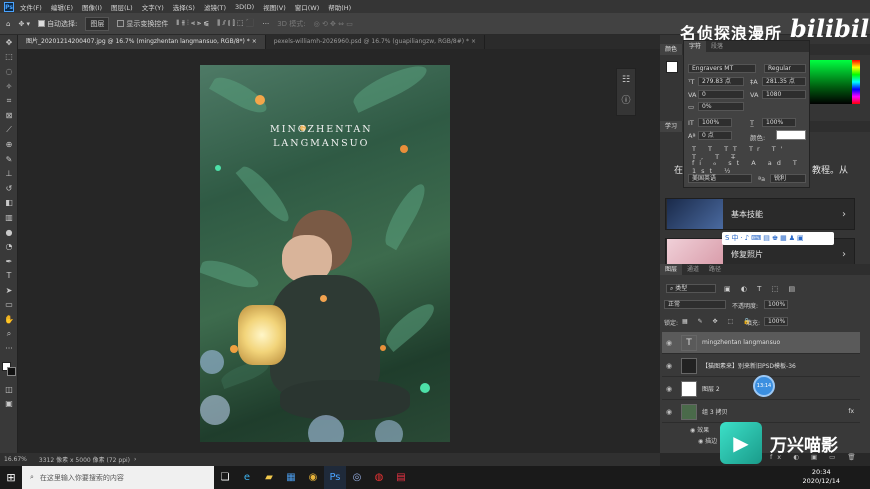 This screenshot has height=489, width=870. Describe the element at coordinates (62, 7) in the screenshot. I see `menu-edit: 编辑(E)` at that location.